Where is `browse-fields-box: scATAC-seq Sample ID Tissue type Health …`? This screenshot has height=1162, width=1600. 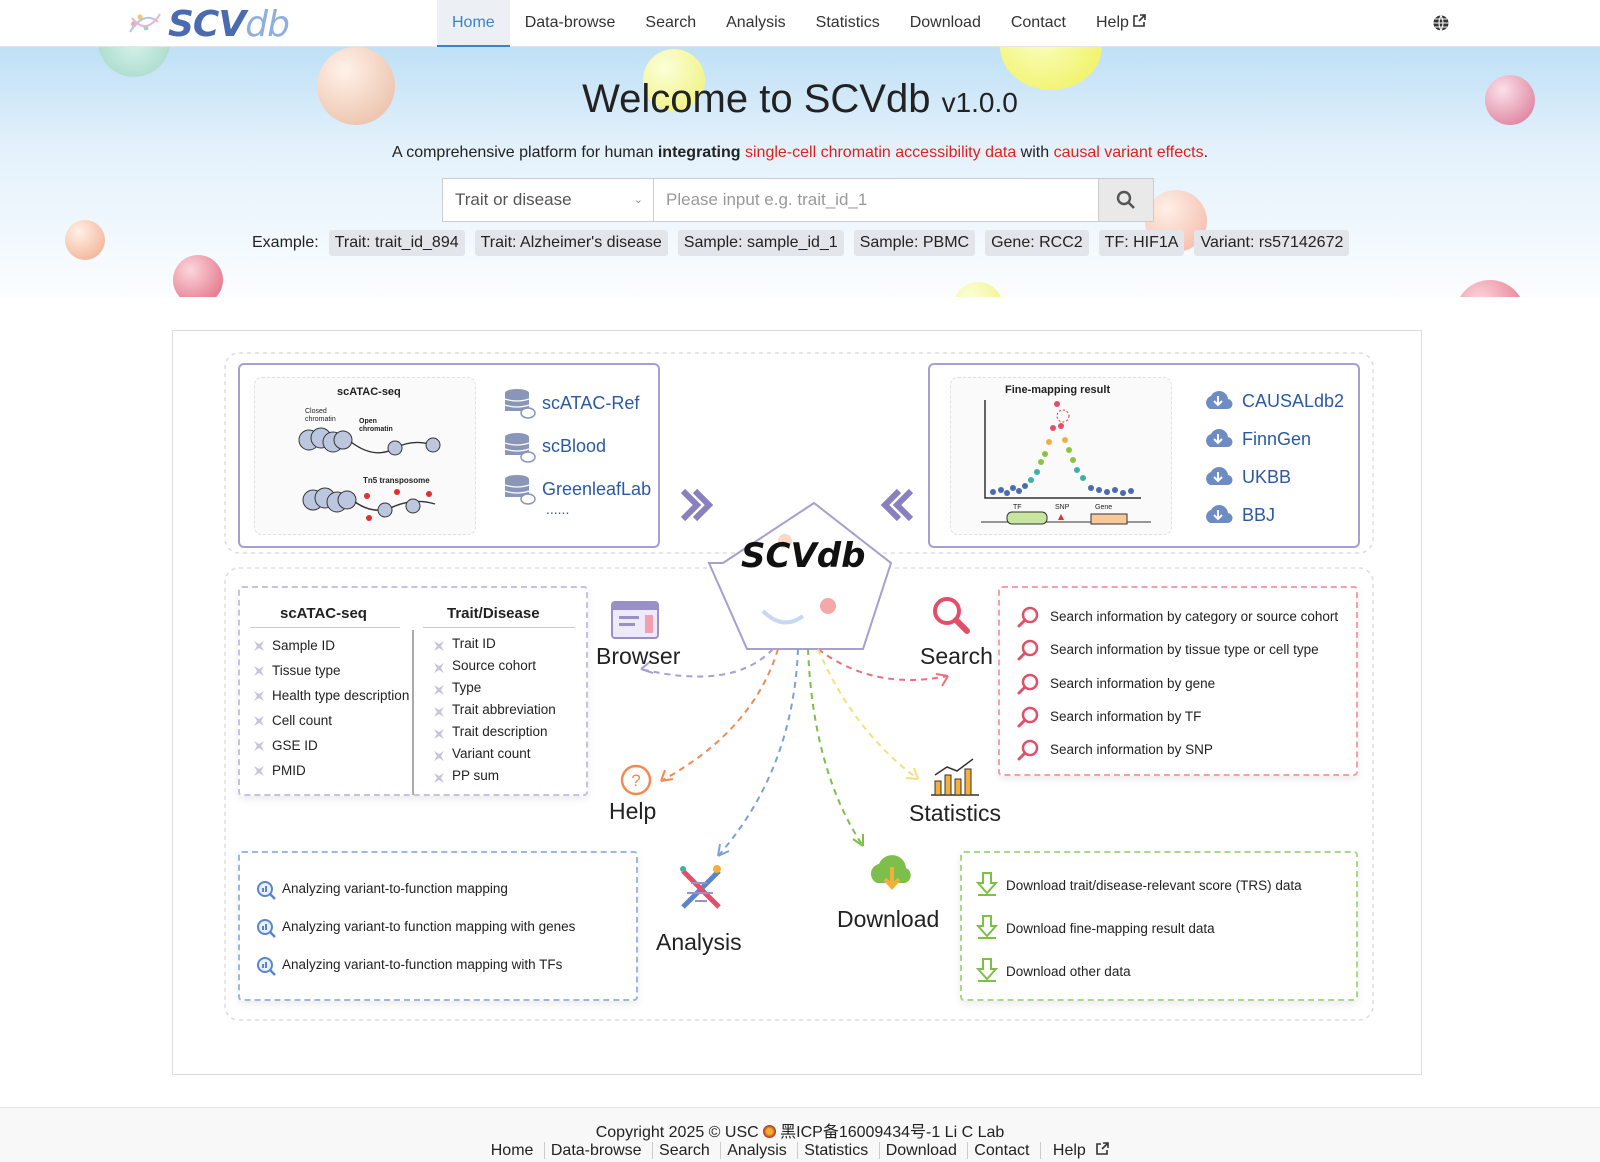
browse-fields-box: scATAC-seq Sample ID Tissue type Health … is located at coordinates (413, 691).